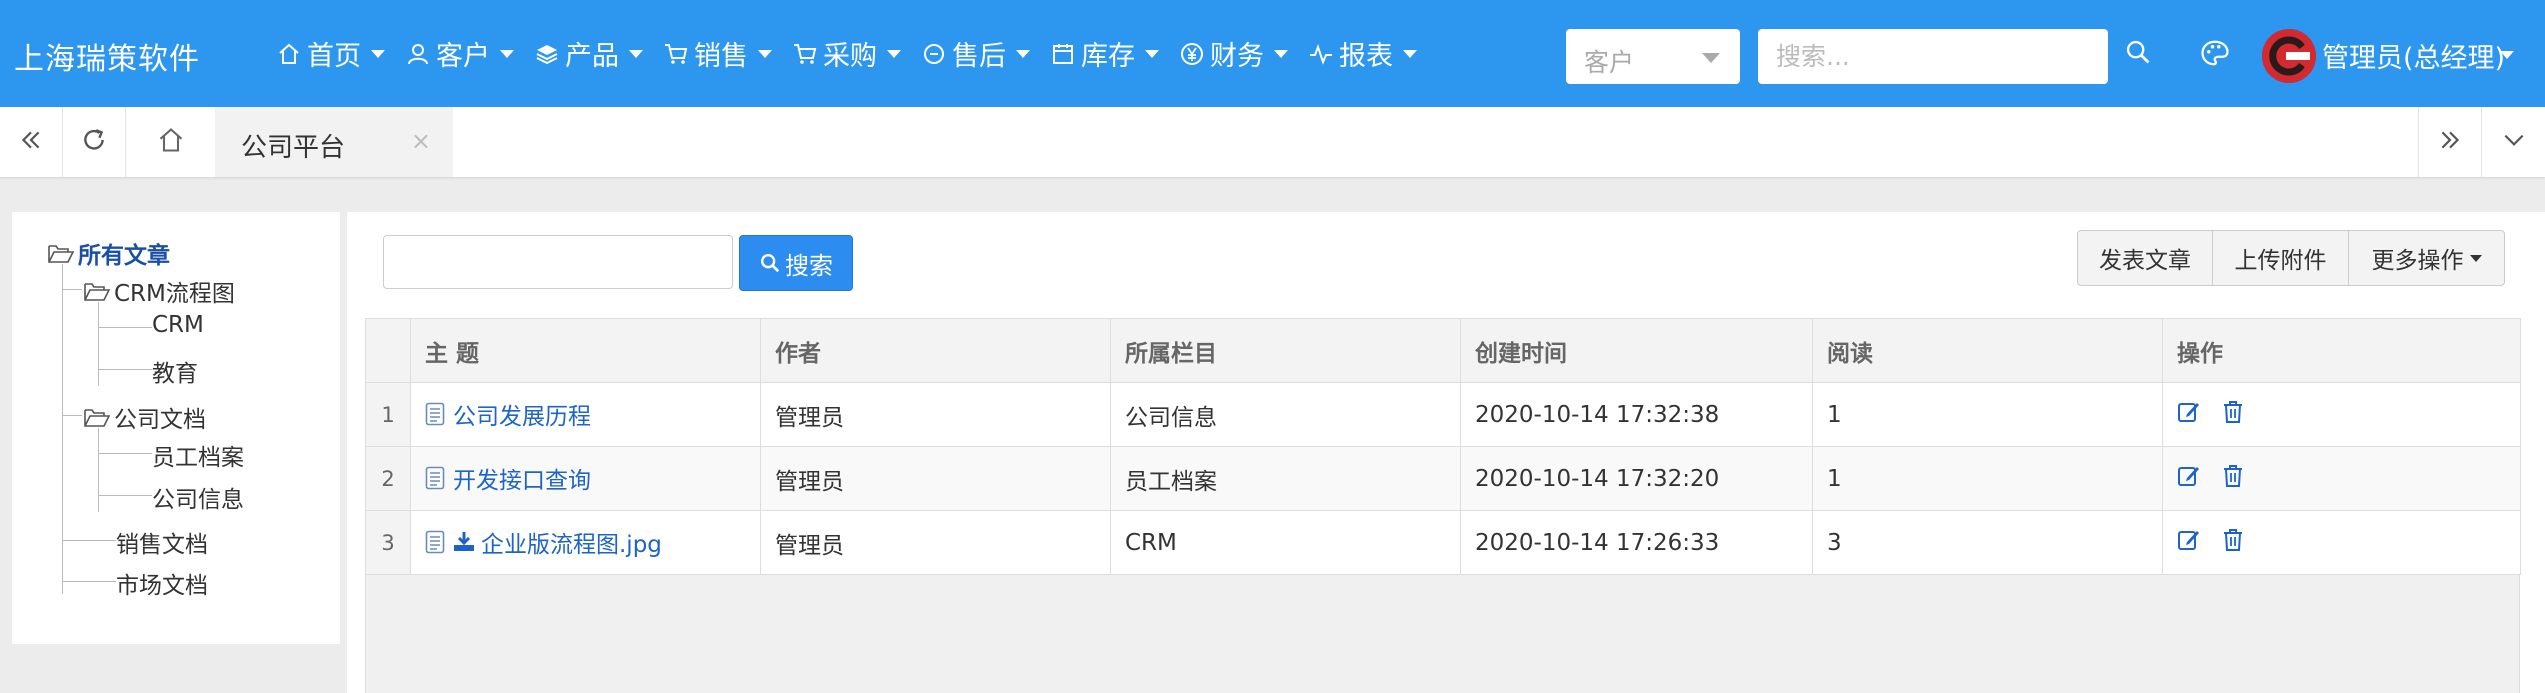 This screenshot has width=2545, height=693. Describe the element at coordinates (717, 53) in the screenshot. I see `nav-sales: 销售` at that location.